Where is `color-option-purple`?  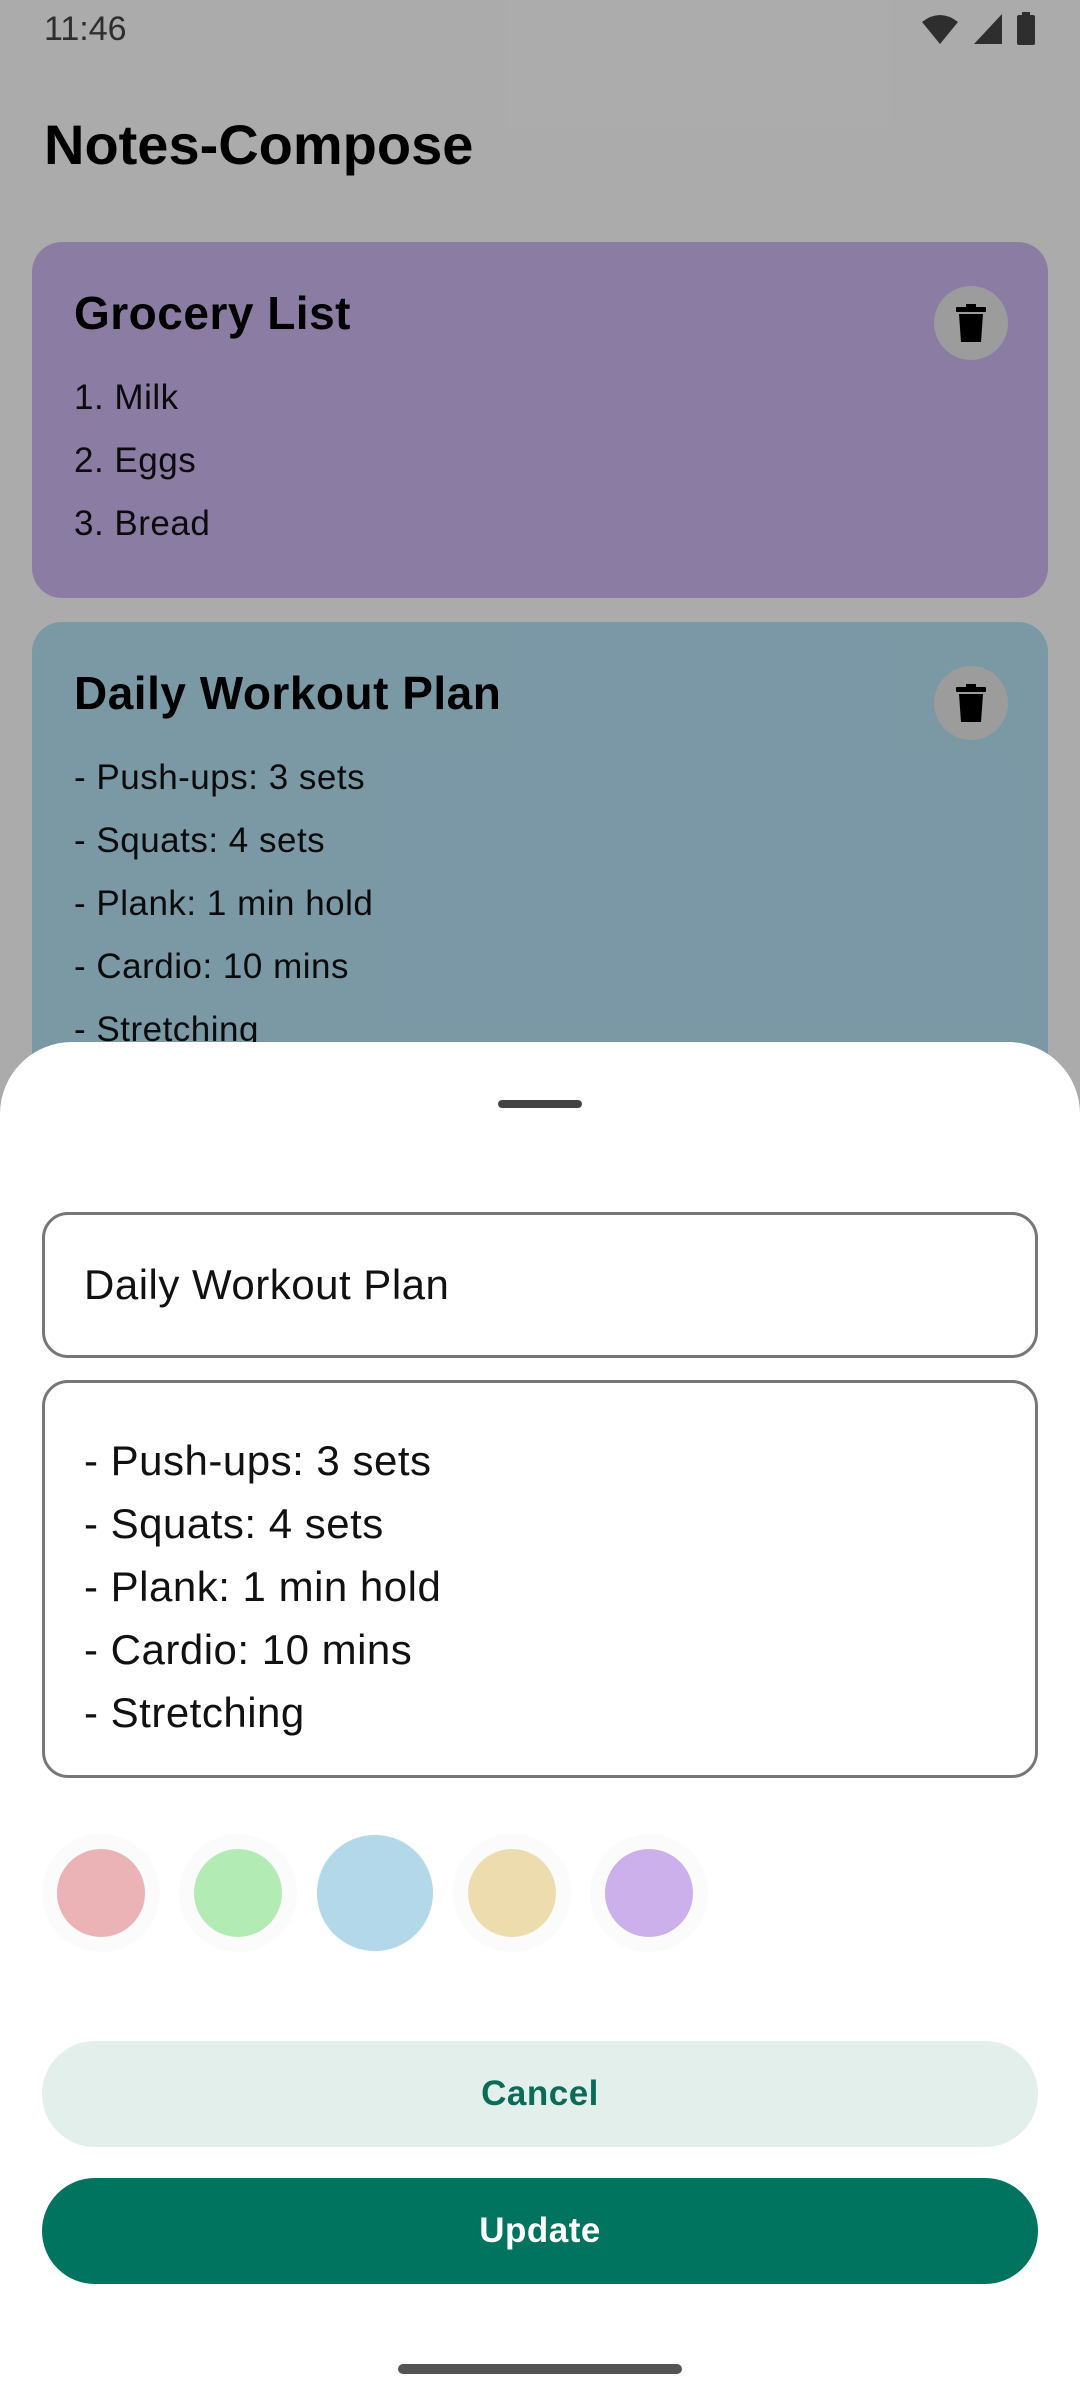
color-option-purple is located at coordinates (649, 1893).